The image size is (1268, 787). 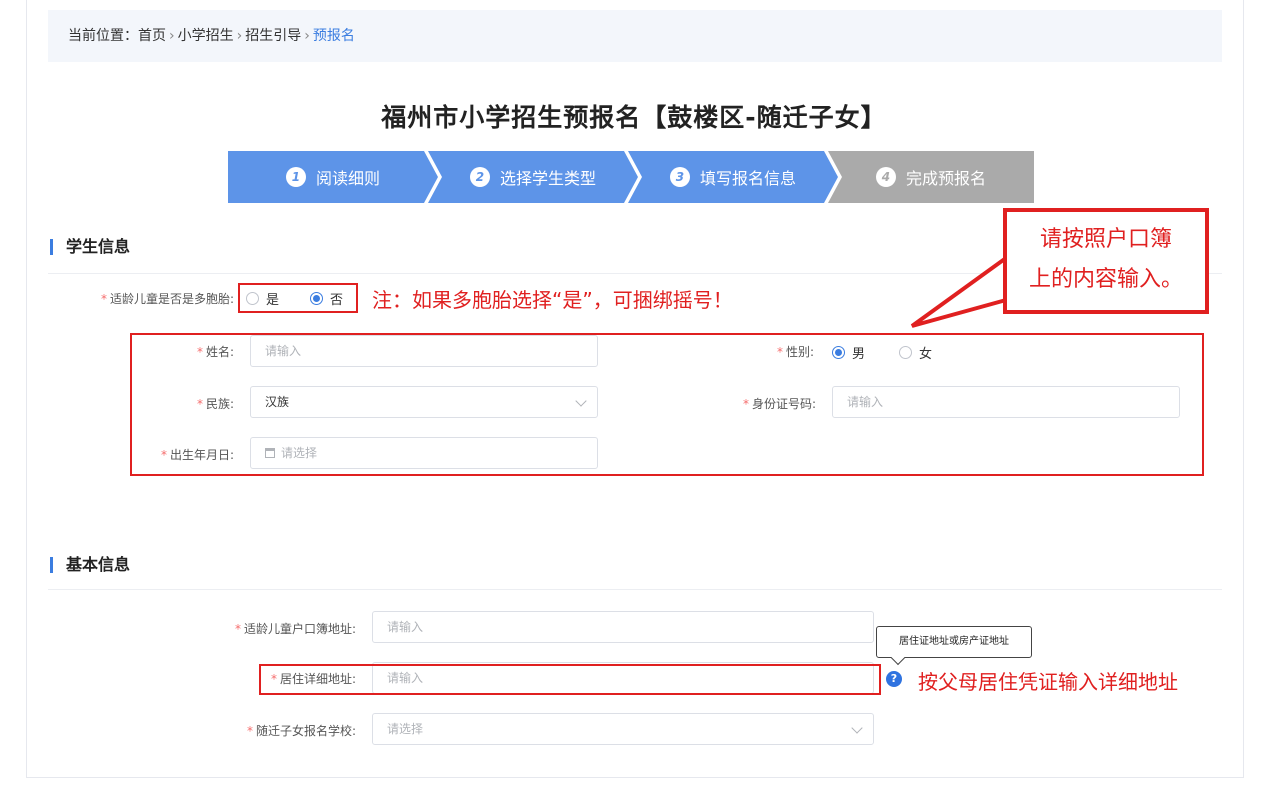 I want to click on step-number: 2, so click(x=479, y=177).